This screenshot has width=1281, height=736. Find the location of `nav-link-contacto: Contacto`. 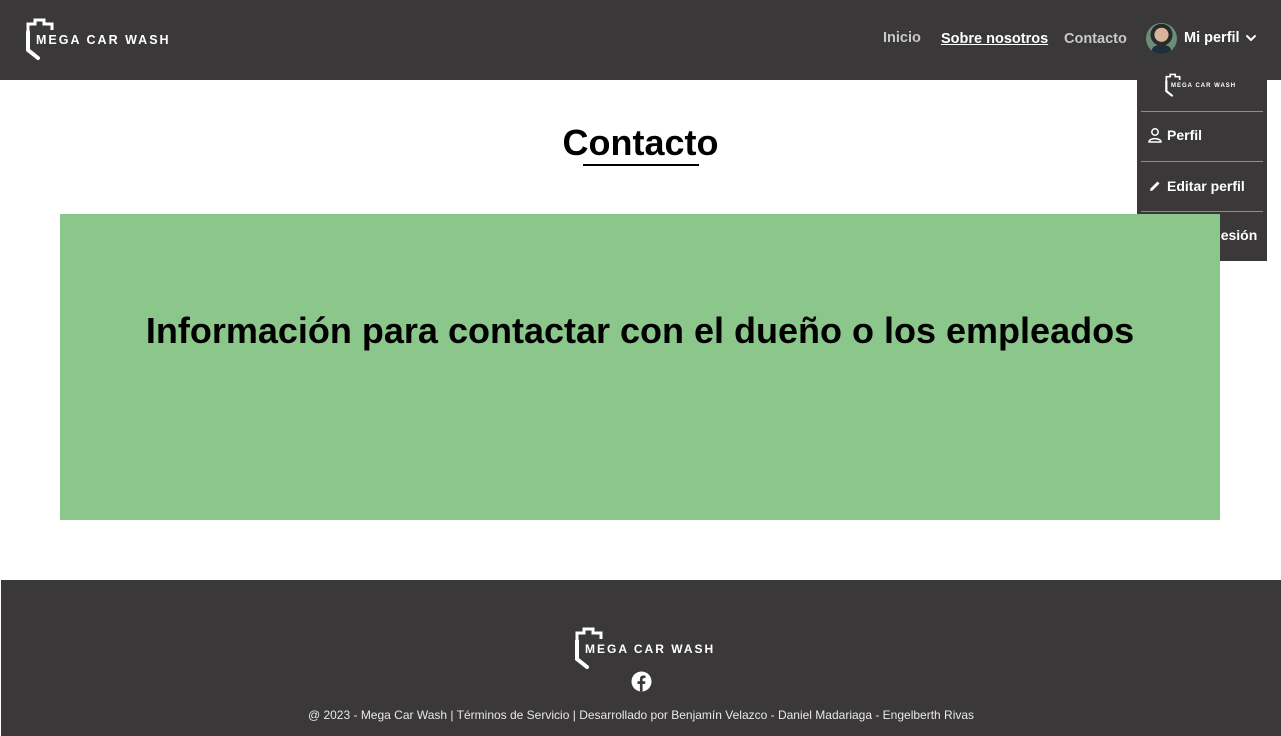

nav-link-contacto: Contacto is located at coordinates (1095, 39).